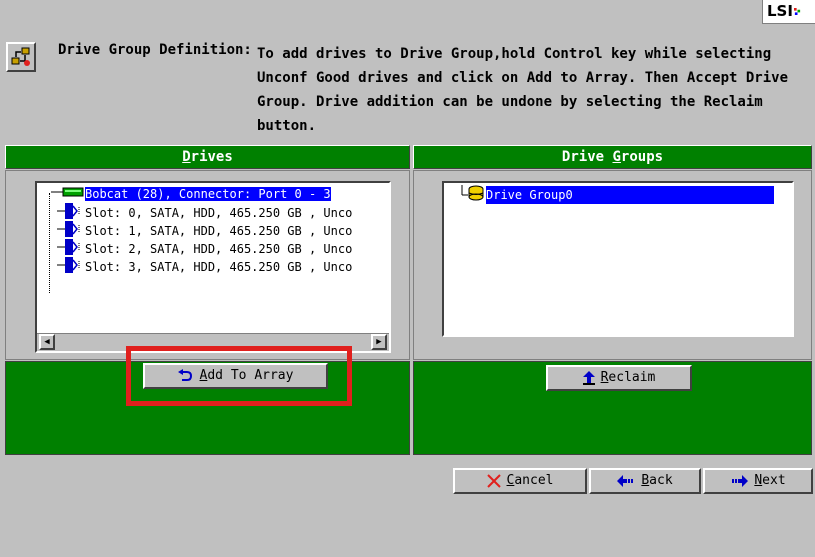  I want to click on tree-item-drive-group-0: Drive Group0, so click(616, 195).